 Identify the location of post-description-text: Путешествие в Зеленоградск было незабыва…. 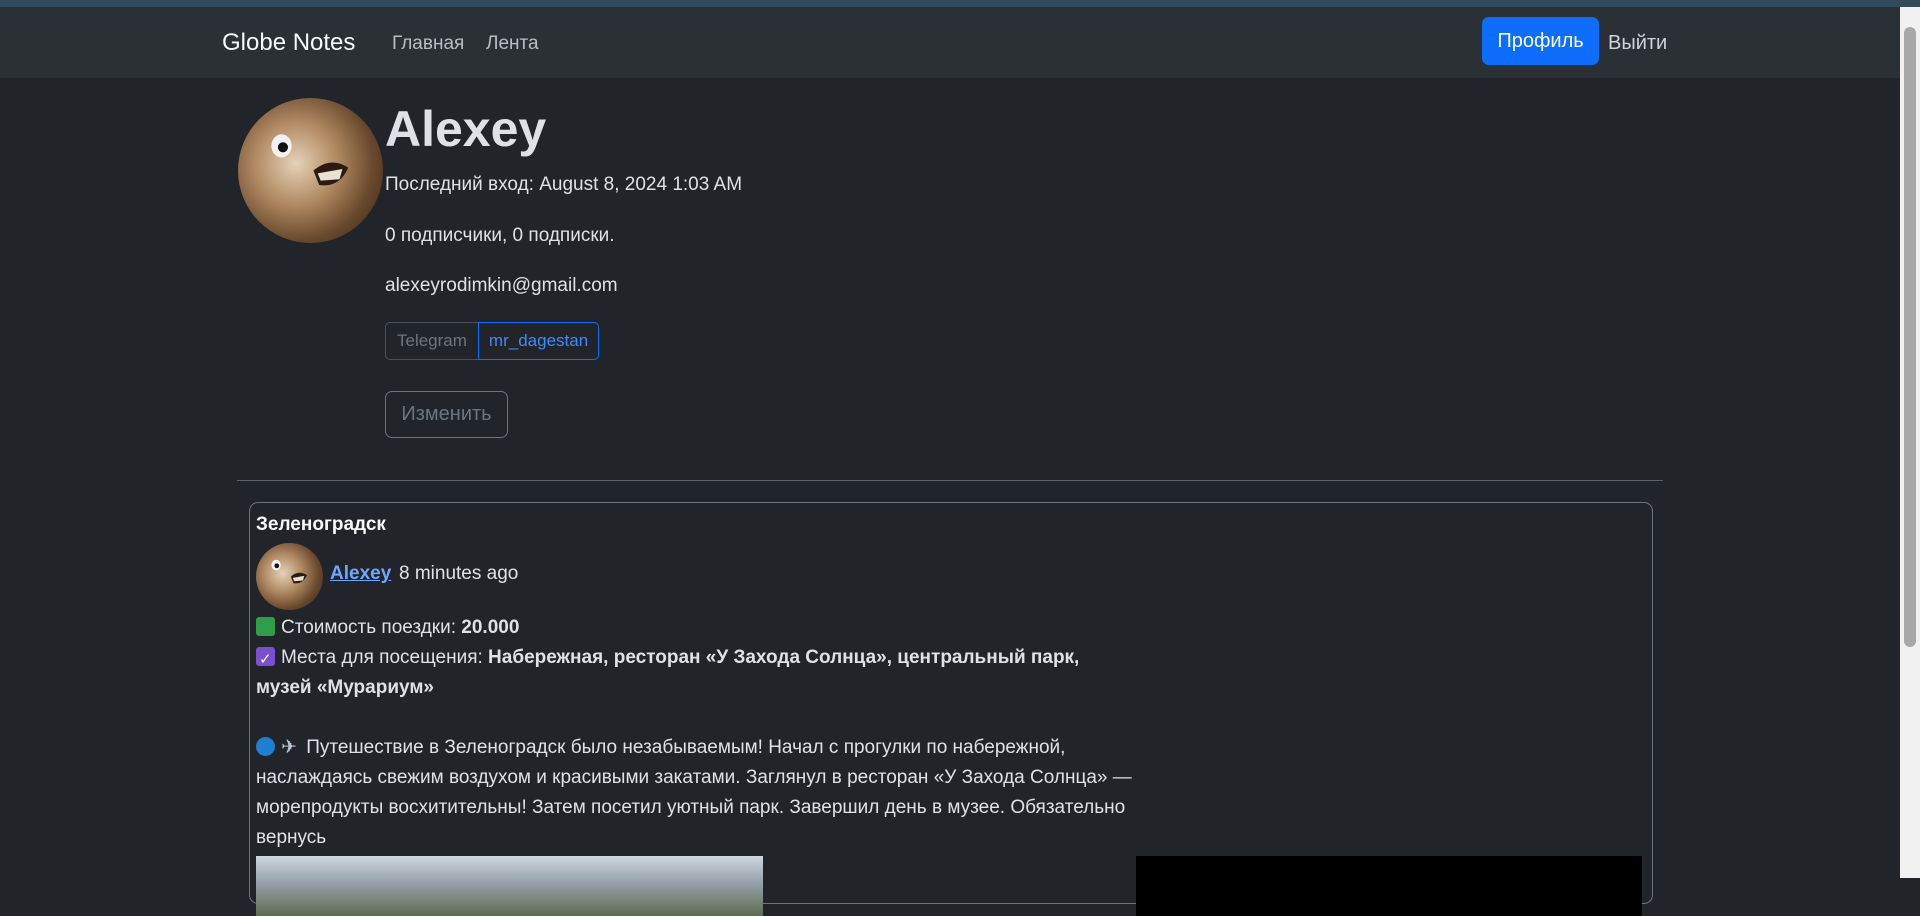
(694, 792).